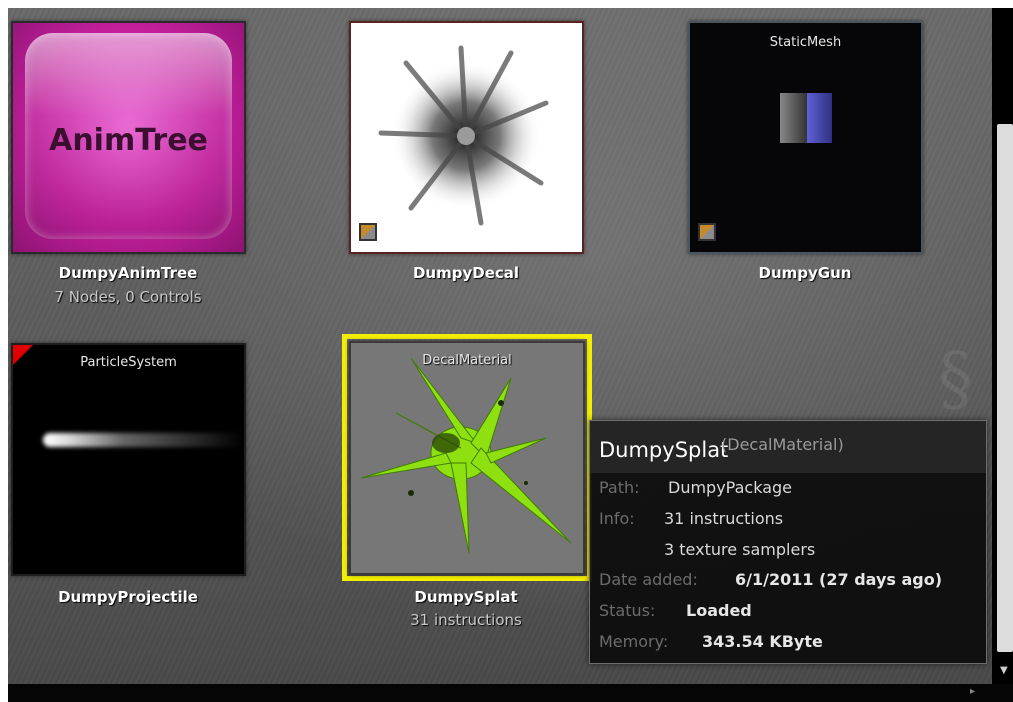 The height and width of the screenshot is (702, 1013). Describe the element at coordinates (128, 597) in the screenshot. I see `asset-name-projectile: DumpyProjectile` at that location.